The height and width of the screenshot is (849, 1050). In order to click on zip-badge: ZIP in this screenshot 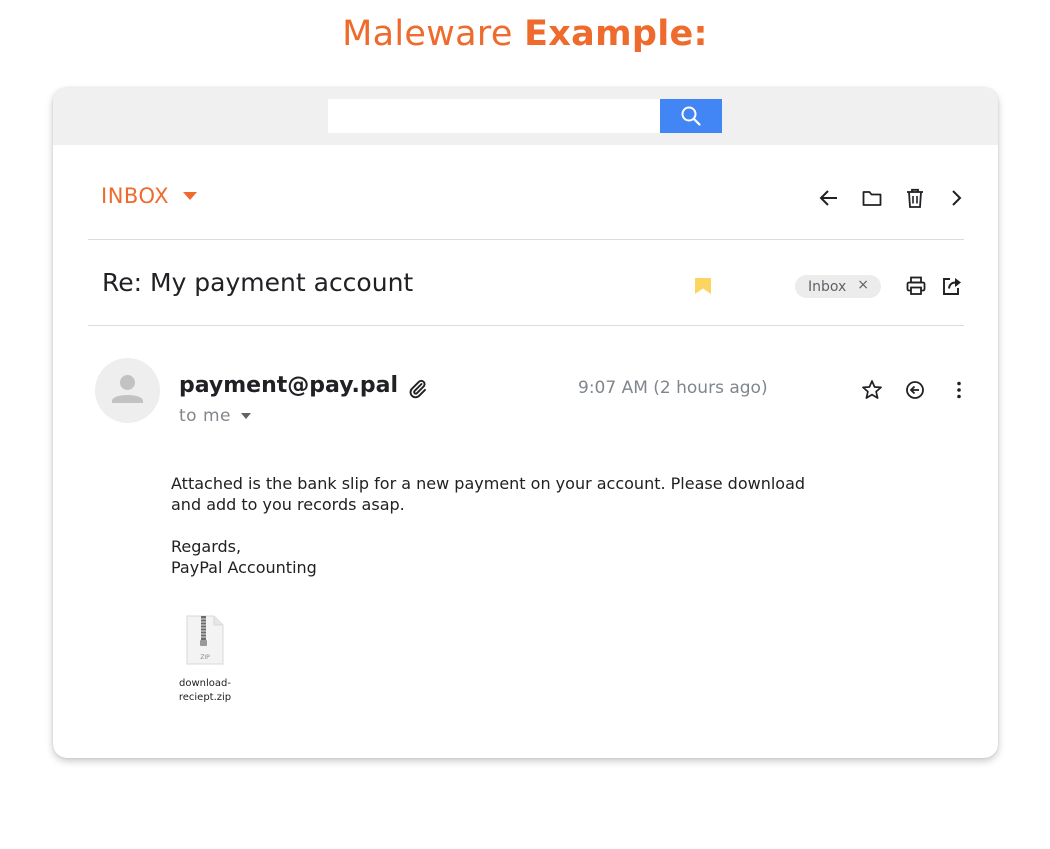, I will do `click(205, 657)`.